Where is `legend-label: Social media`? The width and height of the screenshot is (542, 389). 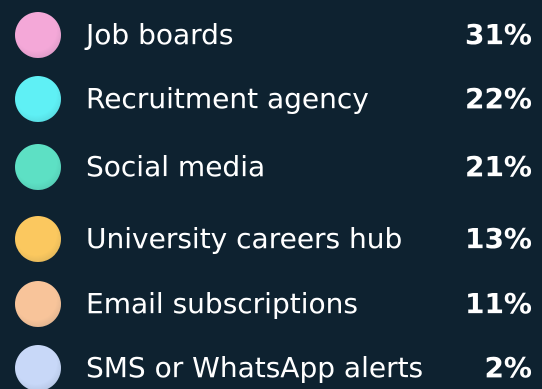
legend-label: Social media is located at coordinates (176, 166).